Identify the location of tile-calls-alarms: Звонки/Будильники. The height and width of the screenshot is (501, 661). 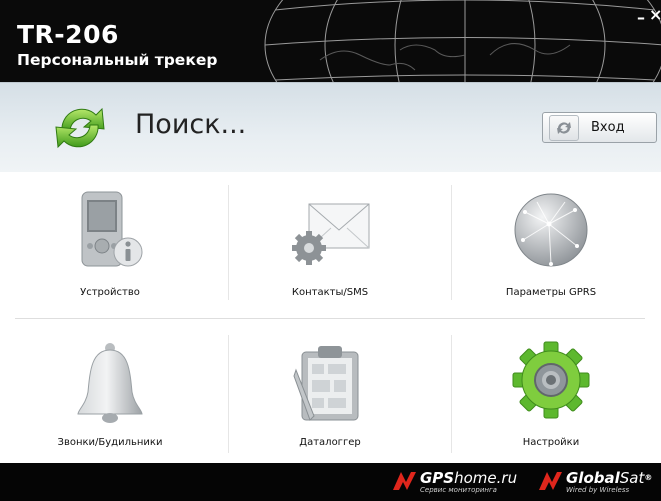
(110, 394).